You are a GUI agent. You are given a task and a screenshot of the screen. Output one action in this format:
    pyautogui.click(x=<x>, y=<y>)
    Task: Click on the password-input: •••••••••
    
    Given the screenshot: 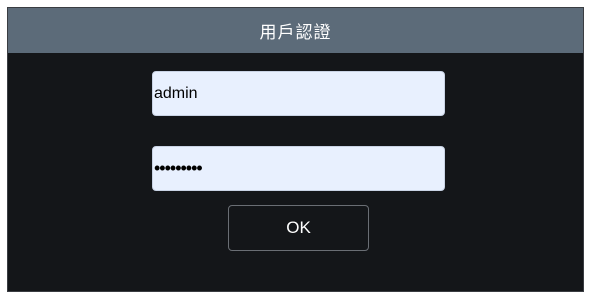 What is the action you would take?
    pyautogui.click(x=298, y=168)
    